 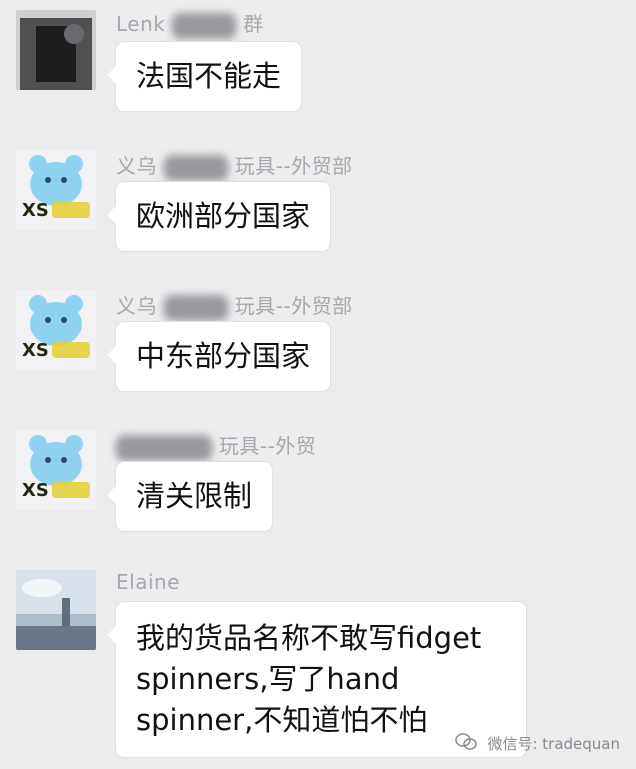 I want to click on sender-name-text: Elaine, so click(x=148, y=582).